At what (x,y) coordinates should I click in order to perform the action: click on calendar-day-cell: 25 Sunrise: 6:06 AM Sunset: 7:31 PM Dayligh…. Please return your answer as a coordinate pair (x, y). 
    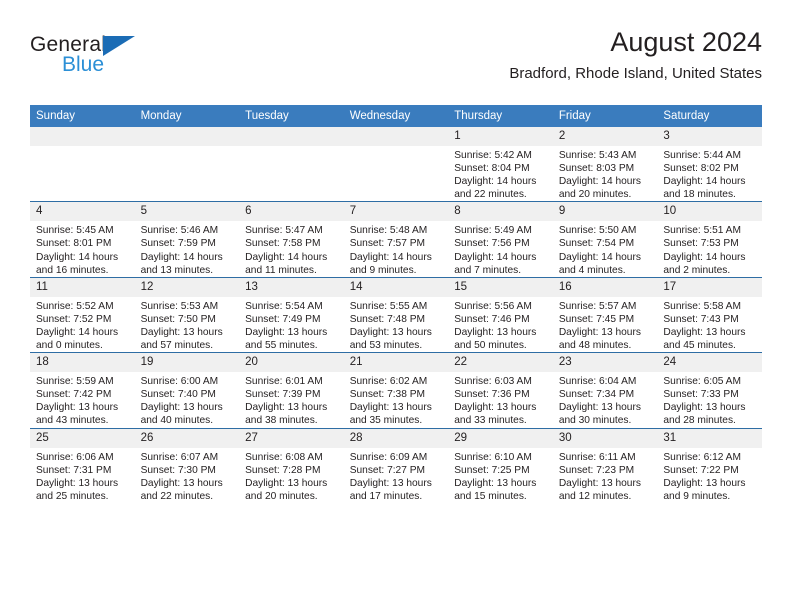
    Looking at the image, I should click on (82, 465).